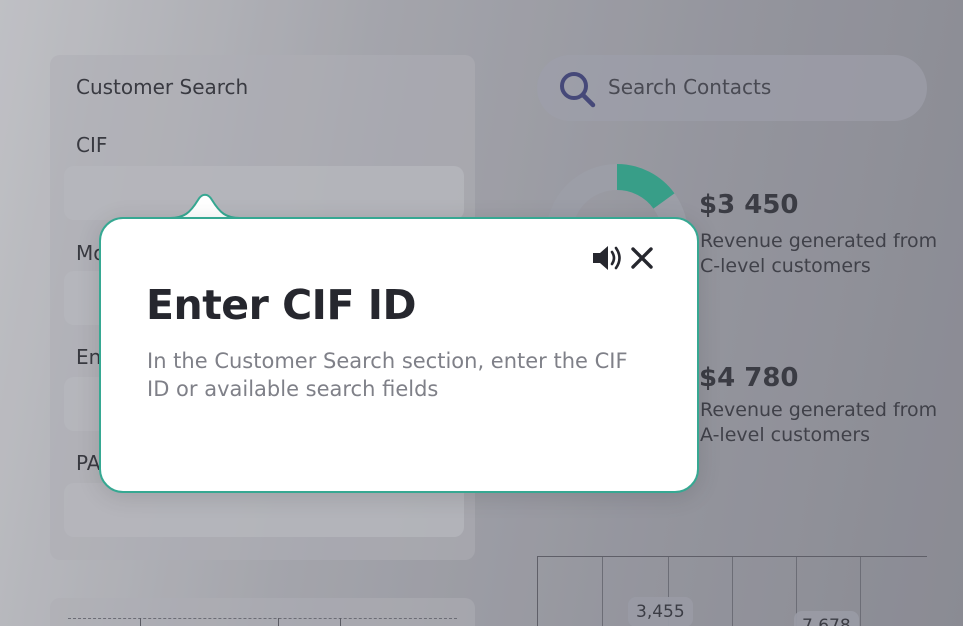 Image resolution: width=963 pixels, height=626 pixels. I want to click on close-icon, so click(642, 258).